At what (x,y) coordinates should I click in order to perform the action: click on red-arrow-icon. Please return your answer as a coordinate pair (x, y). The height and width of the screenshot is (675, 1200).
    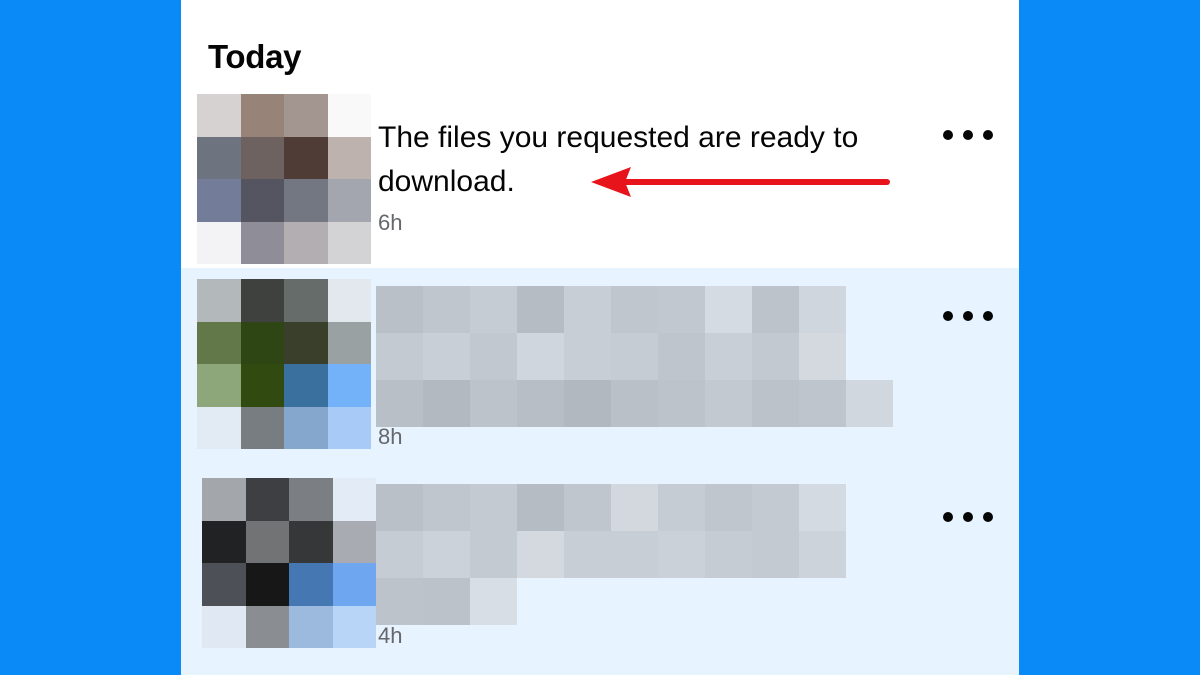
    Looking at the image, I should click on (740, 182).